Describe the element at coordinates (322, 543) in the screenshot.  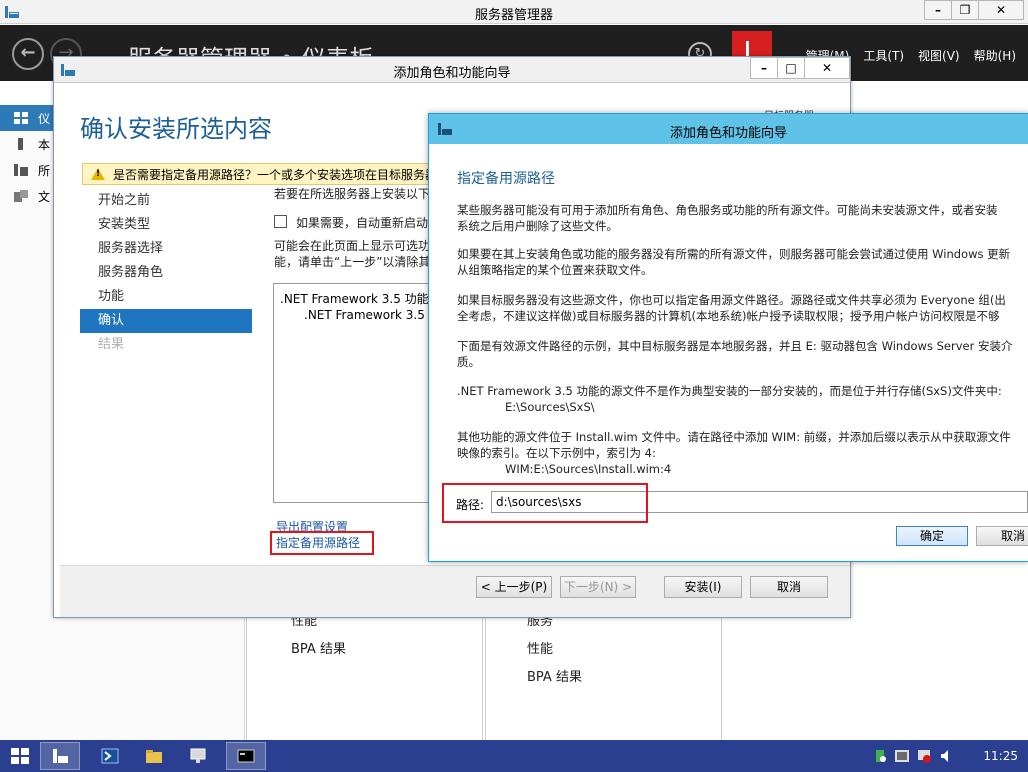
I see `highlight-box-link` at that location.